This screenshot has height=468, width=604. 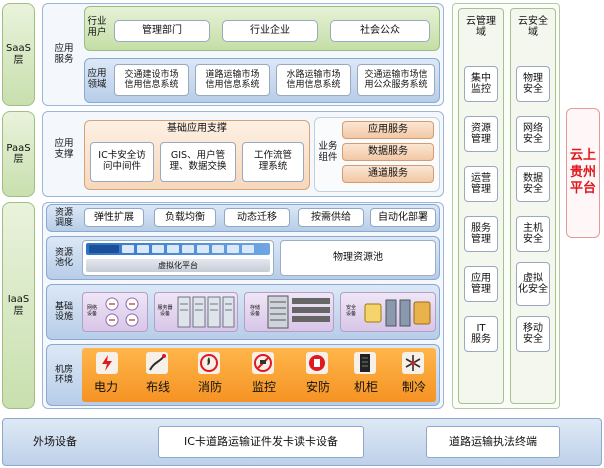 What do you see at coordinates (270, 31) in the screenshot?
I see `industry-item-1: 行业企业` at bounding box center [270, 31].